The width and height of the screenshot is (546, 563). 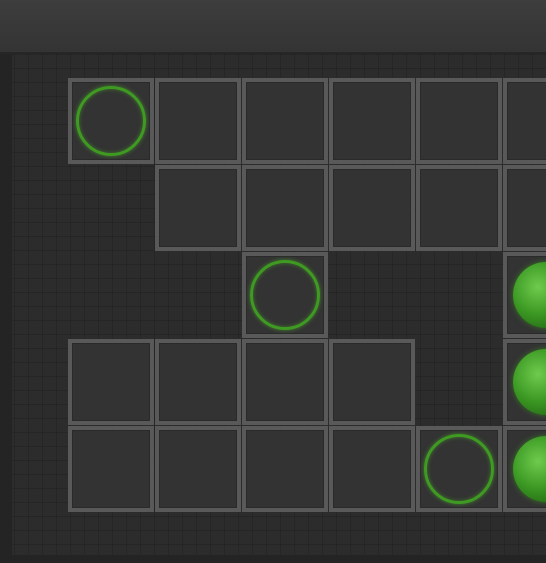 I want to click on grid-cell-r3-c0, so click(x=111, y=382).